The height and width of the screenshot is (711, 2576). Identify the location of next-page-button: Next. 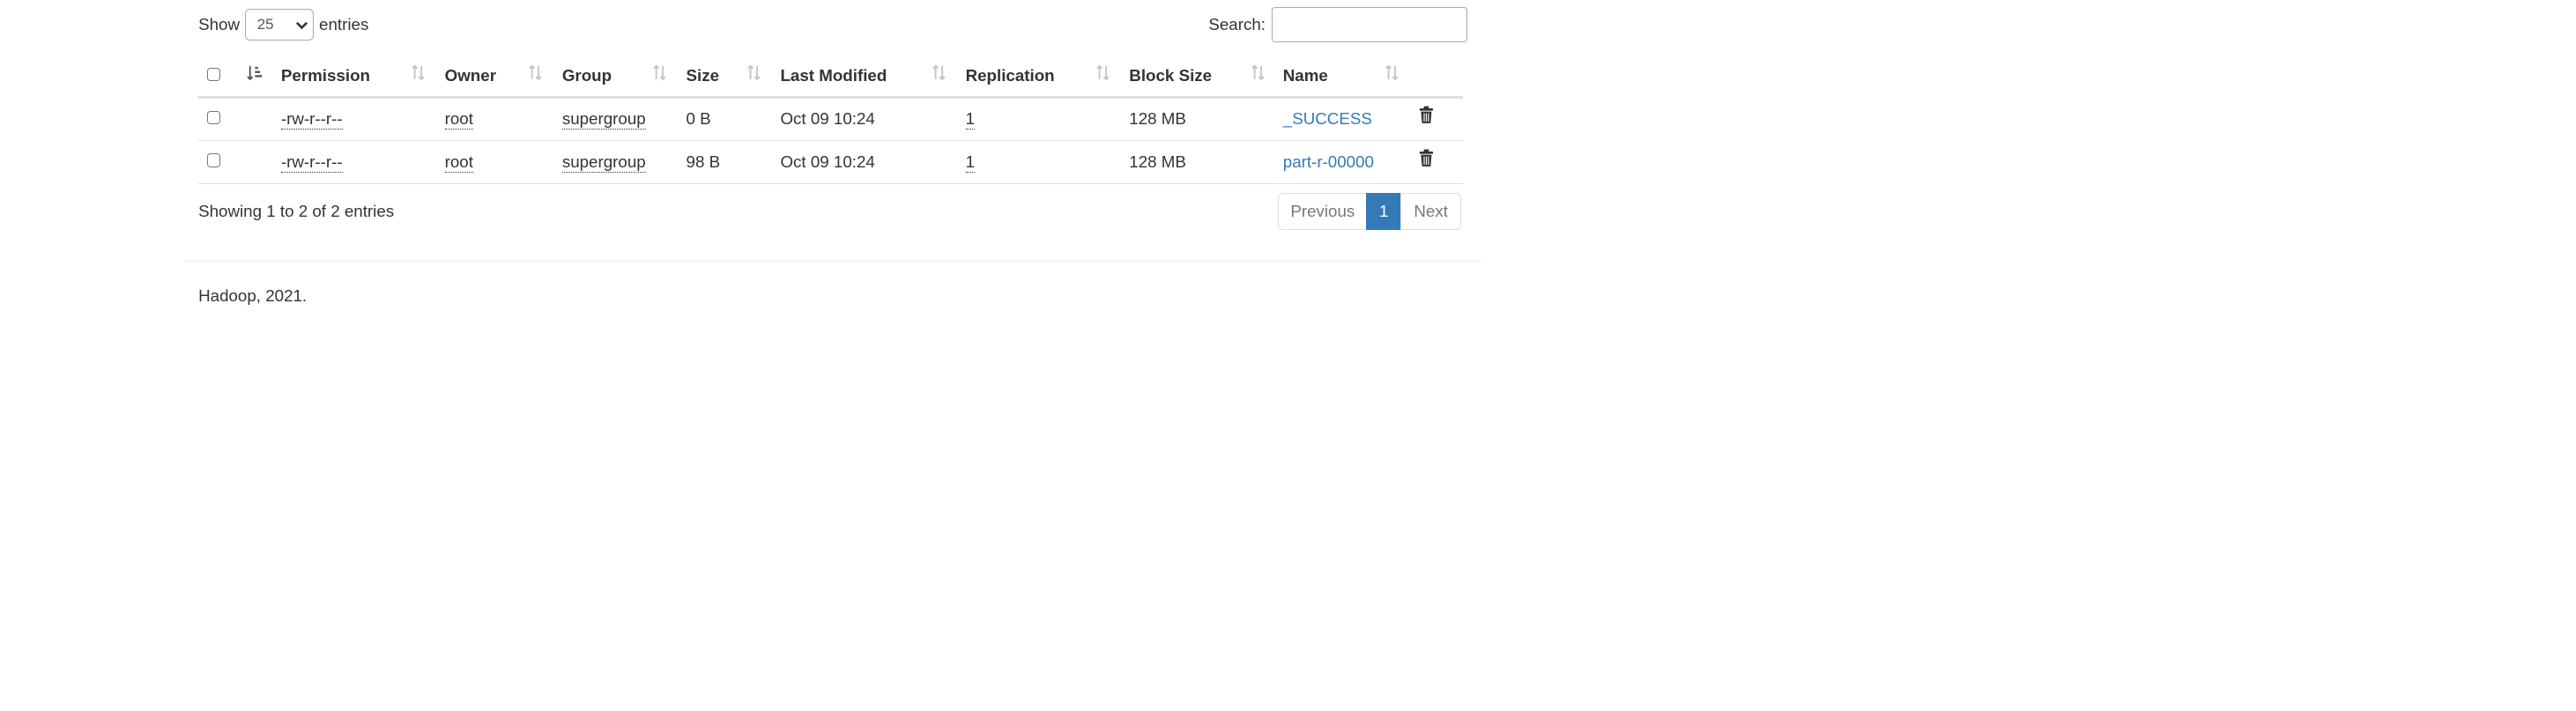
(1430, 211).